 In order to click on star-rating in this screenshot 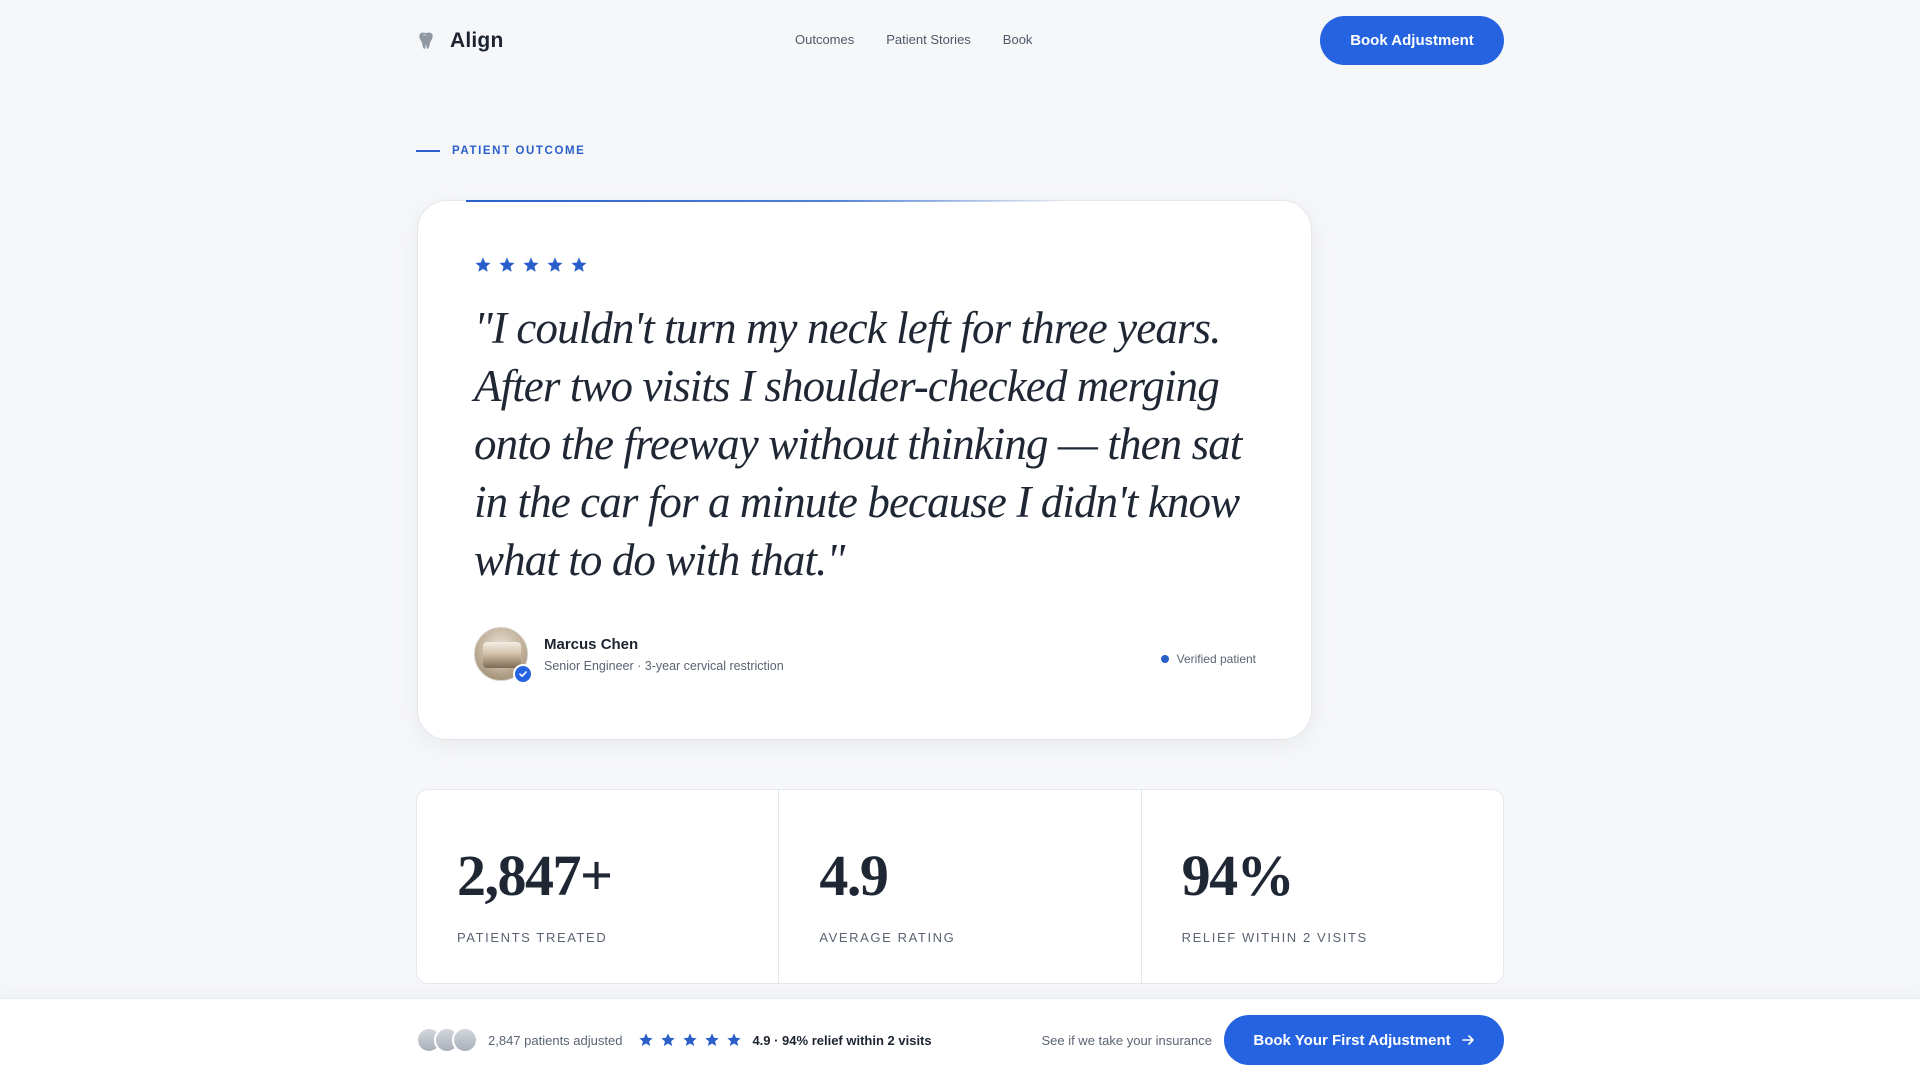, I will do `click(531, 265)`.